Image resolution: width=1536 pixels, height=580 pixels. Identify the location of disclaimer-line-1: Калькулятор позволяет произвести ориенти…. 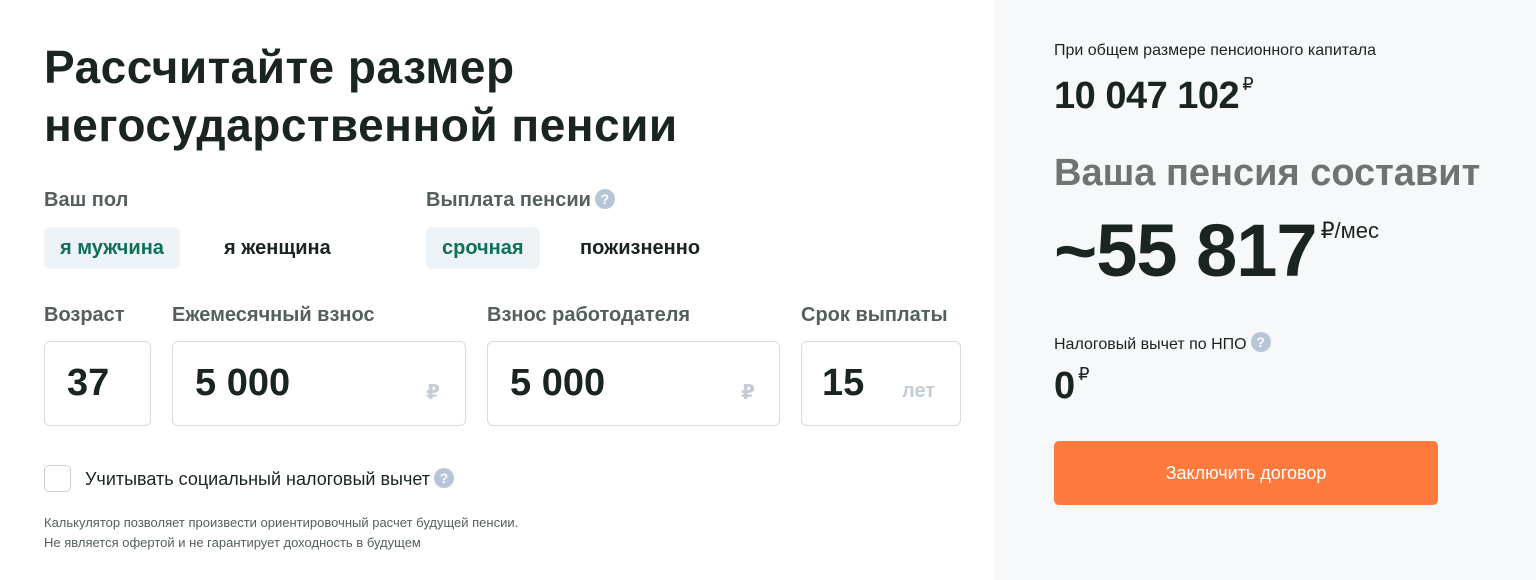
(281, 522).